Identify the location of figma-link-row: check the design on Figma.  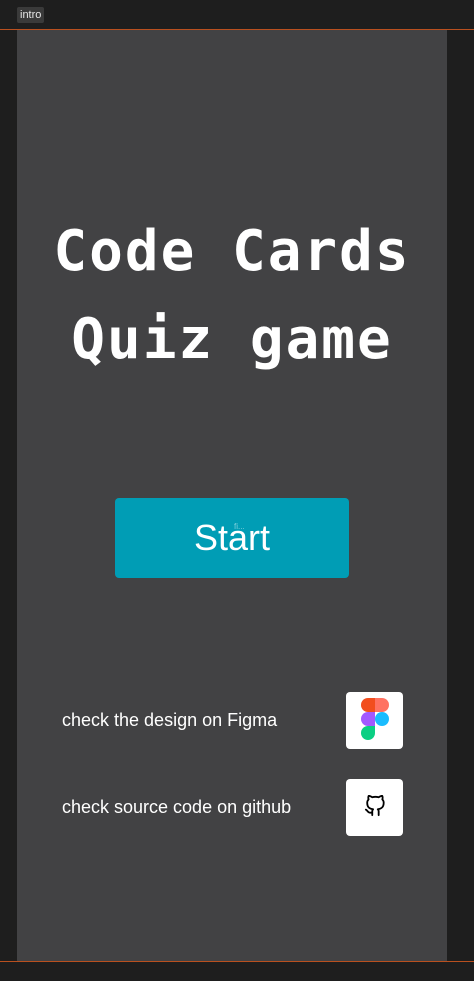
(234, 720).